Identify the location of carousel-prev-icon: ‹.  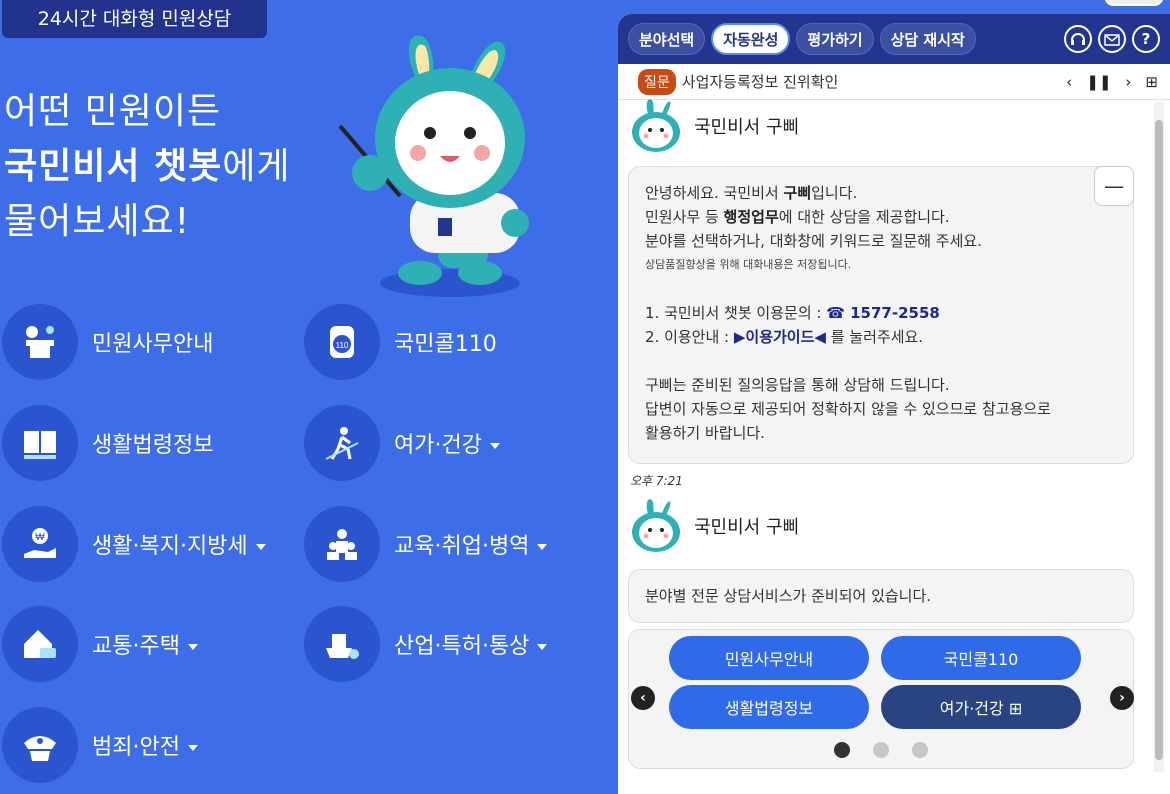
(643, 698).